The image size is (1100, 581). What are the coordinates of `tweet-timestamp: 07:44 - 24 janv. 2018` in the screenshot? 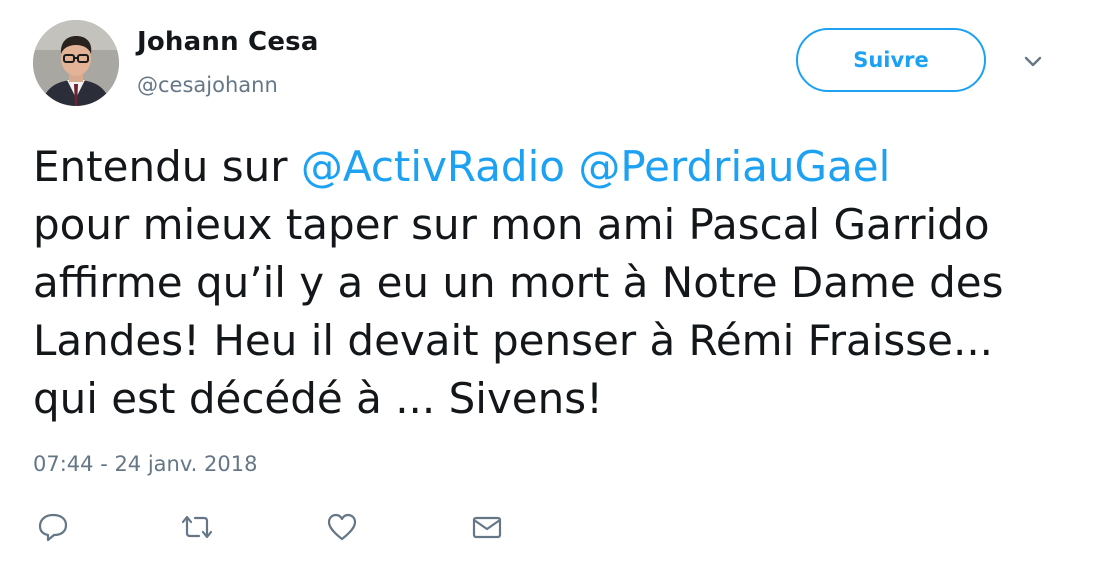 It's located at (145, 464).